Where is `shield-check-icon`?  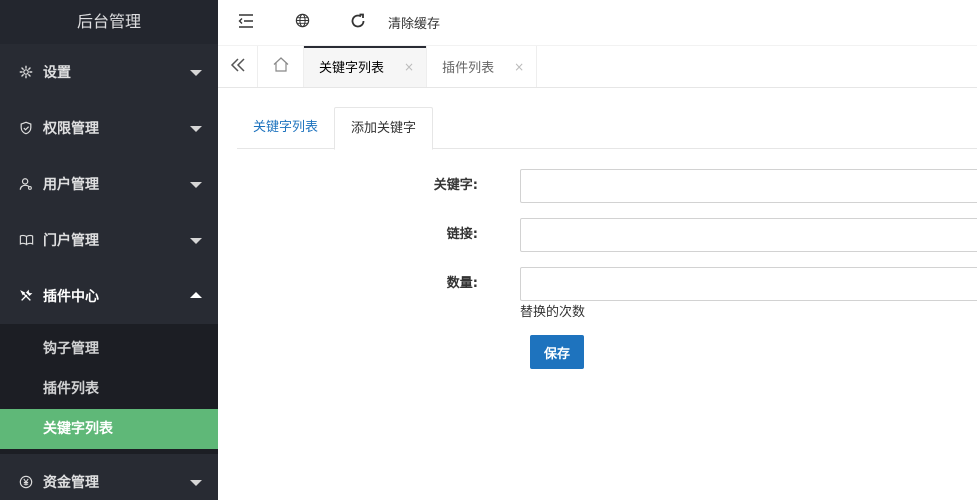 shield-check-icon is located at coordinates (26, 128).